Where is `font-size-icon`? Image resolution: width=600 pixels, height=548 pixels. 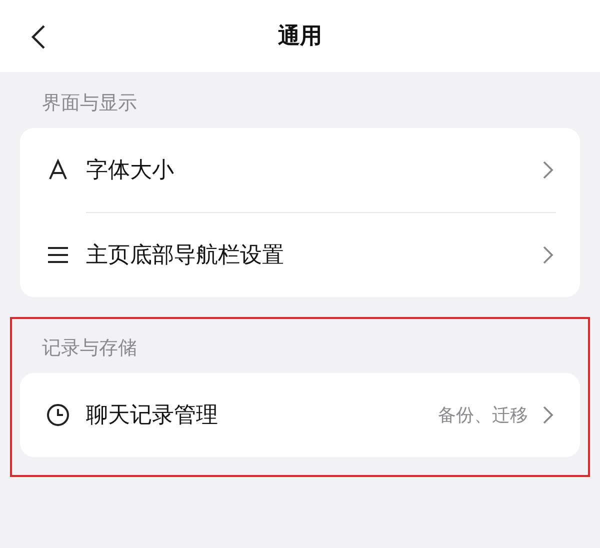
font-size-icon is located at coordinates (58, 170).